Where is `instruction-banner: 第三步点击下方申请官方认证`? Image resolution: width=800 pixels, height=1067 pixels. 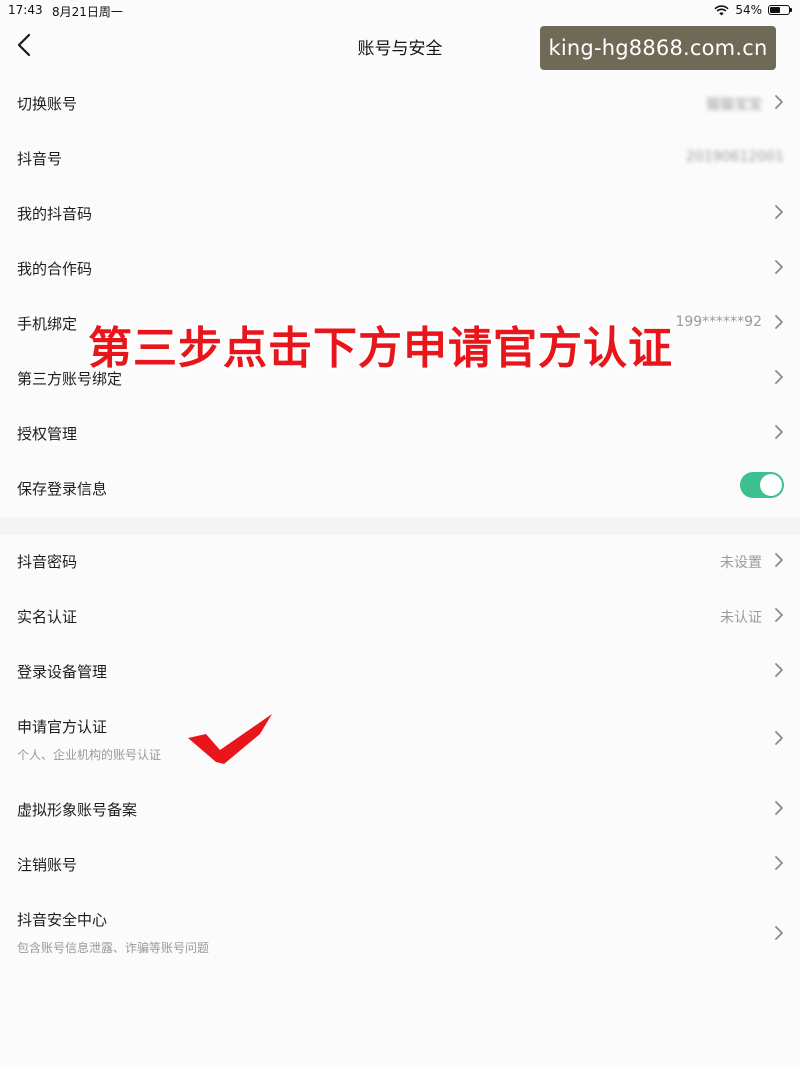
instruction-banner: 第三步点击下方申请官方认证 is located at coordinates (380, 348).